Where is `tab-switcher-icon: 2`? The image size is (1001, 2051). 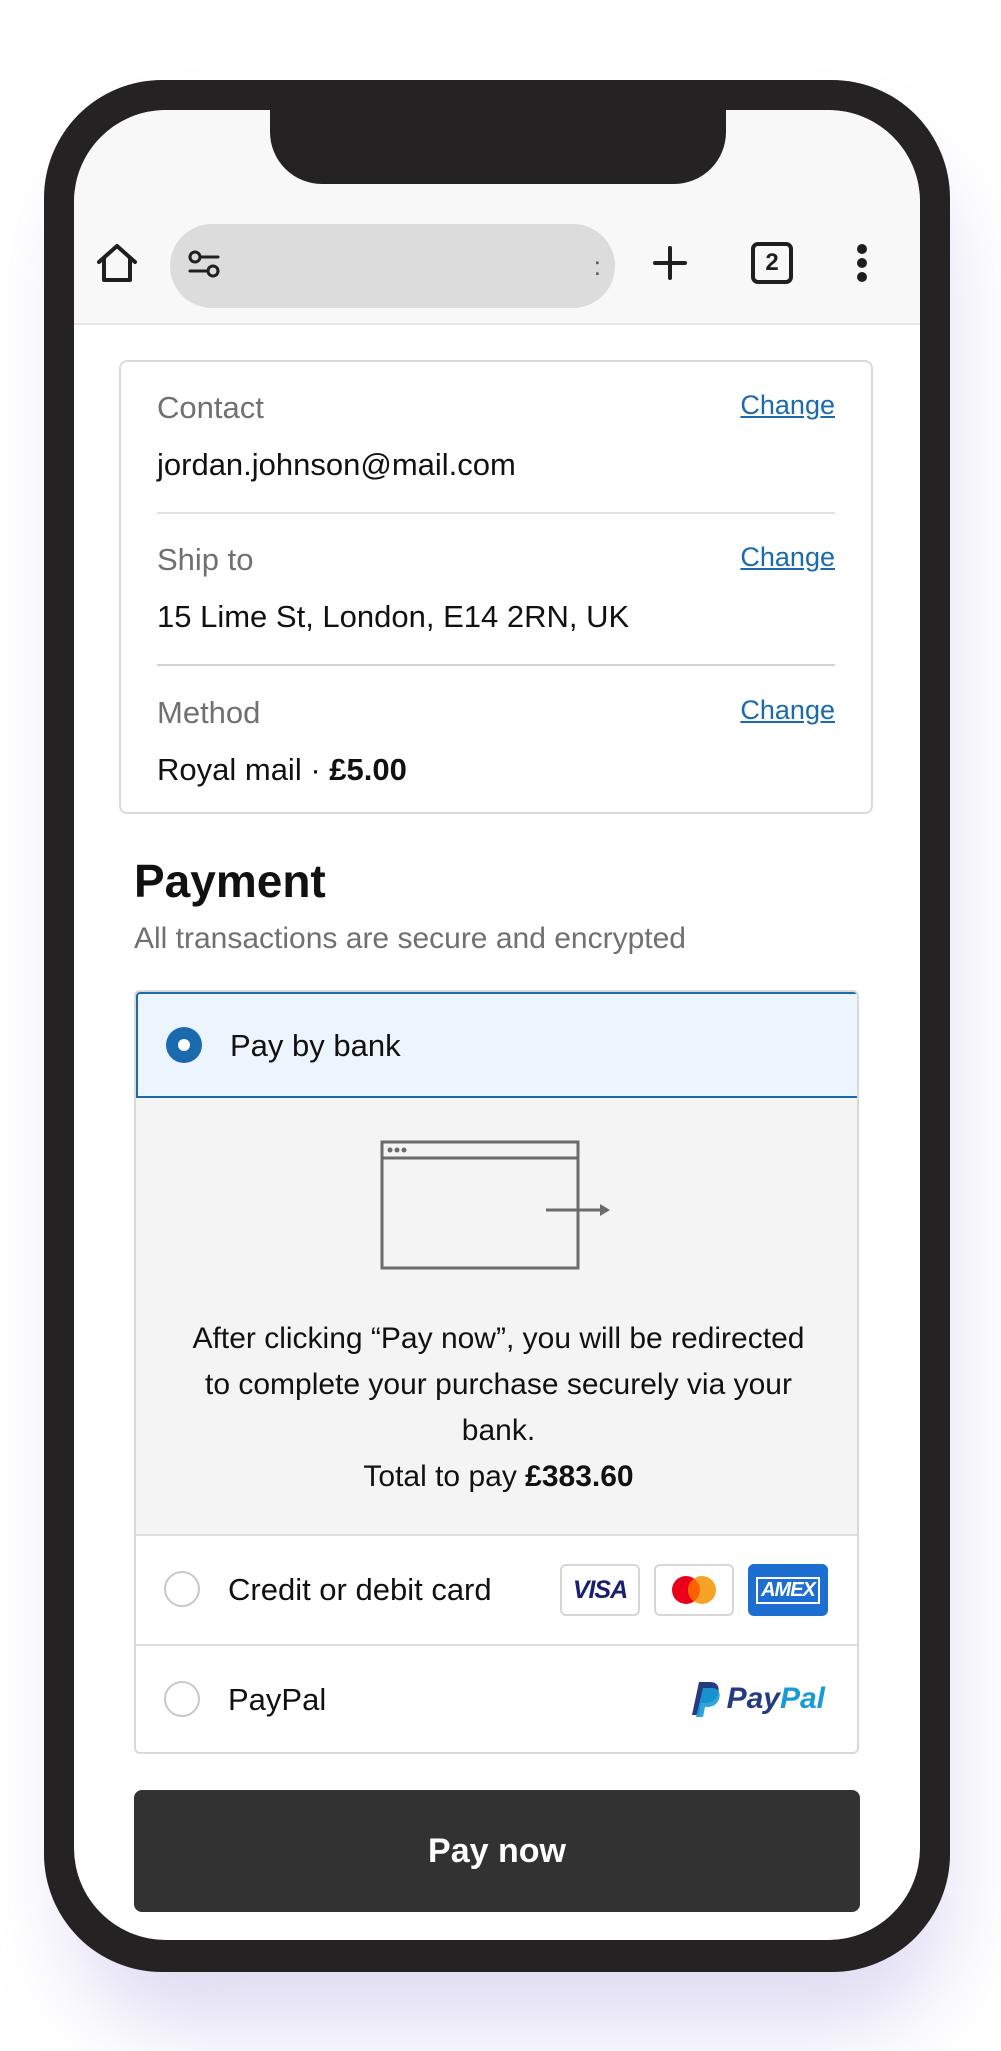
tab-switcher-icon: 2 is located at coordinates (772, 263).